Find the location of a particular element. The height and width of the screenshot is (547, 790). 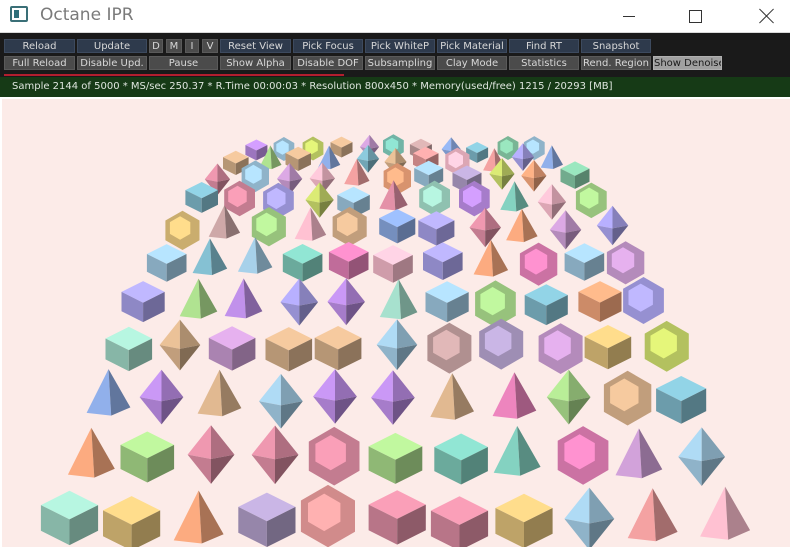

reload-button: Reload is located at coordinates (39, 46).